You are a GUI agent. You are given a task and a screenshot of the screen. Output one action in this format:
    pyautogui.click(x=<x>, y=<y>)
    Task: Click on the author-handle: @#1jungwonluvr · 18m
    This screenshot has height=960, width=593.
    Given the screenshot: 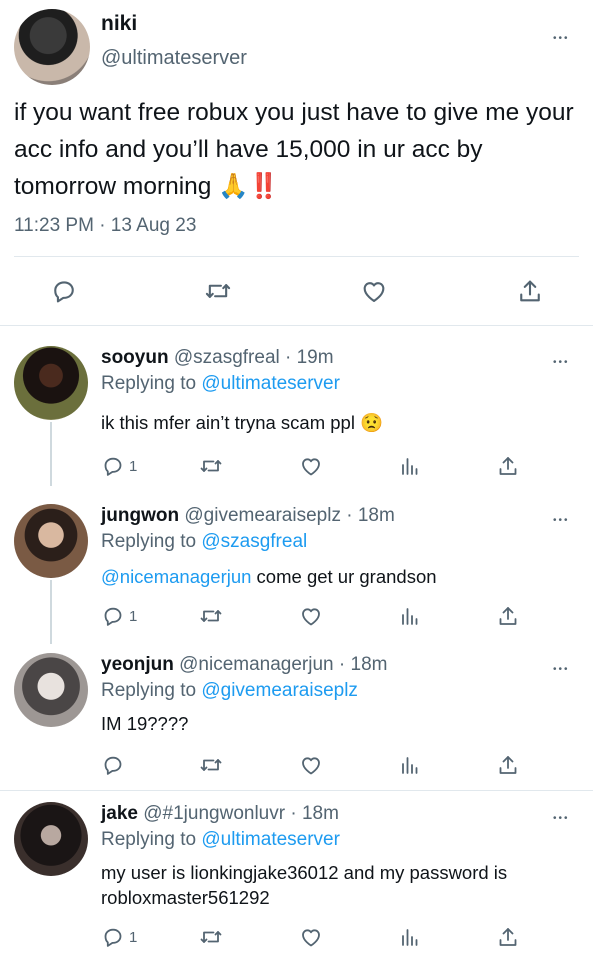 What is the action you would take?
    pyautogui.click(x=241, y=813)
    